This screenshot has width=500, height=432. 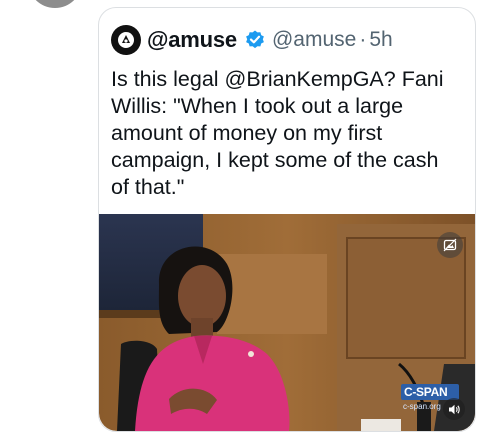 I want to click on tweet-header: @amuse @amuse · 5h, so click(x=287, y=40).